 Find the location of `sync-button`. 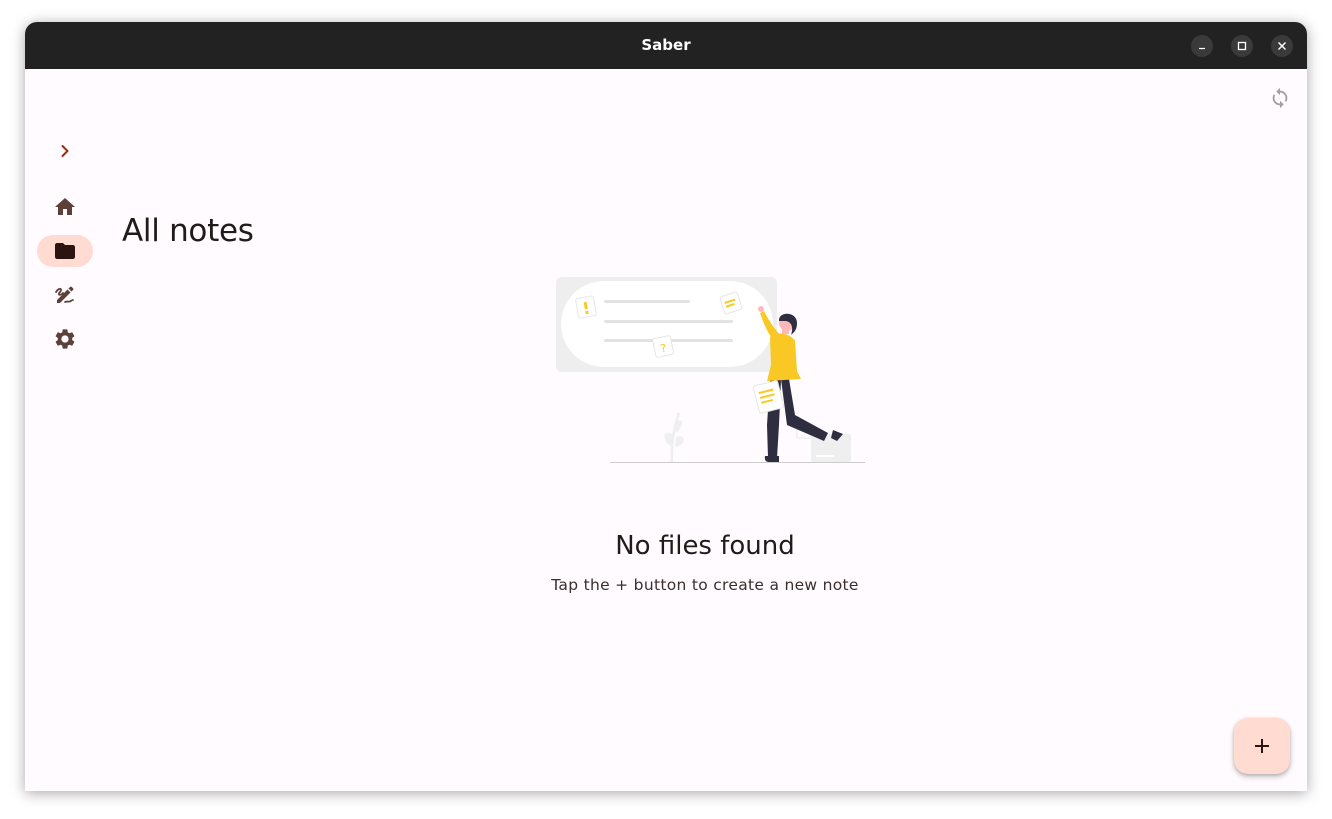

sync-button is located at coordinates (1280, 98).